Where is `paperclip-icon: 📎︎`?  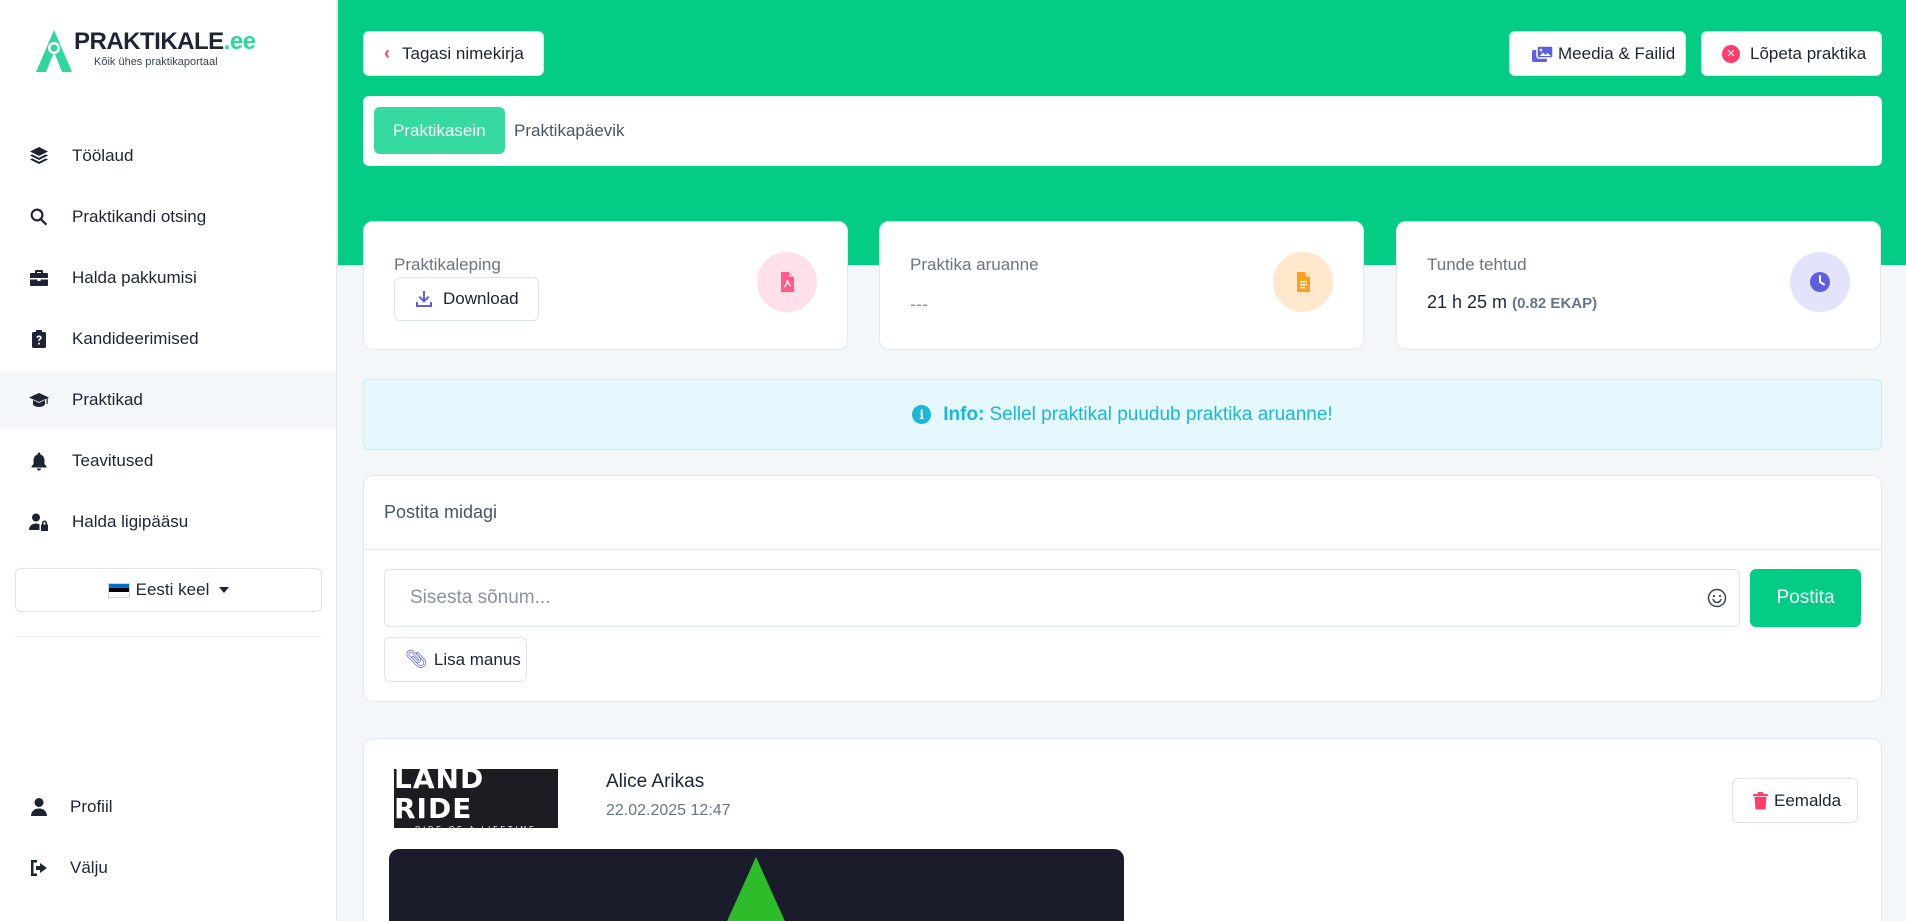
paperclip-icon: 📎︎ is located at coordinates (416, 659).